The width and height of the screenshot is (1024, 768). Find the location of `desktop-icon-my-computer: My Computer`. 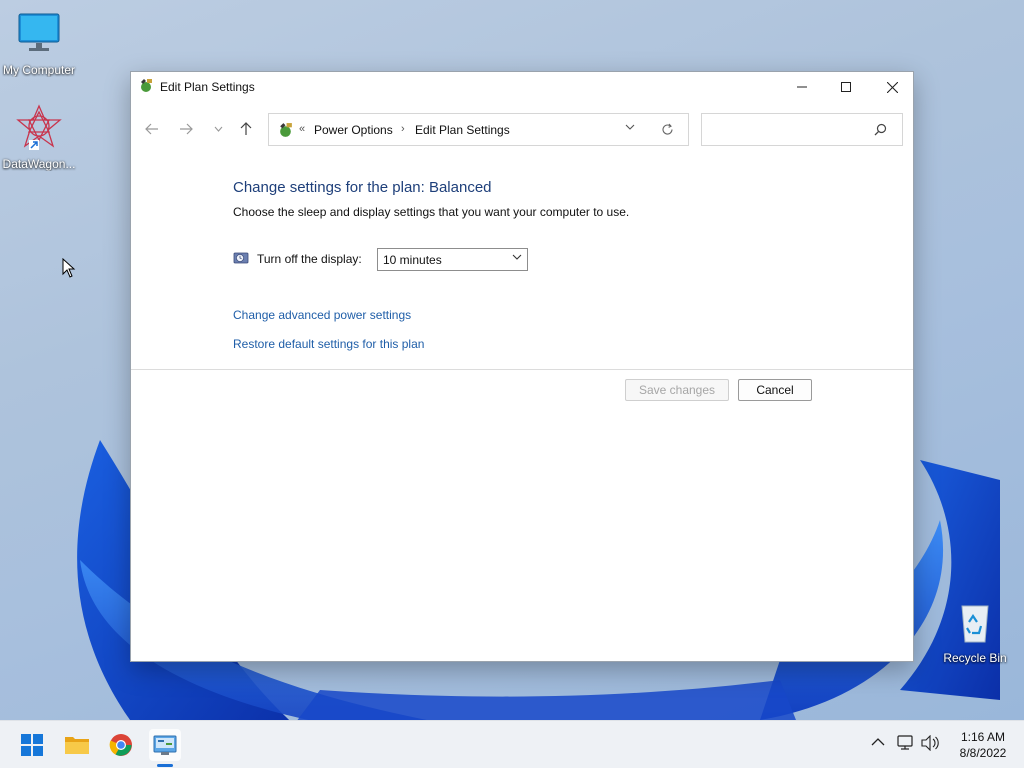

desktop-icon-my-computer: My Computer is located at coordinates (39, 43).